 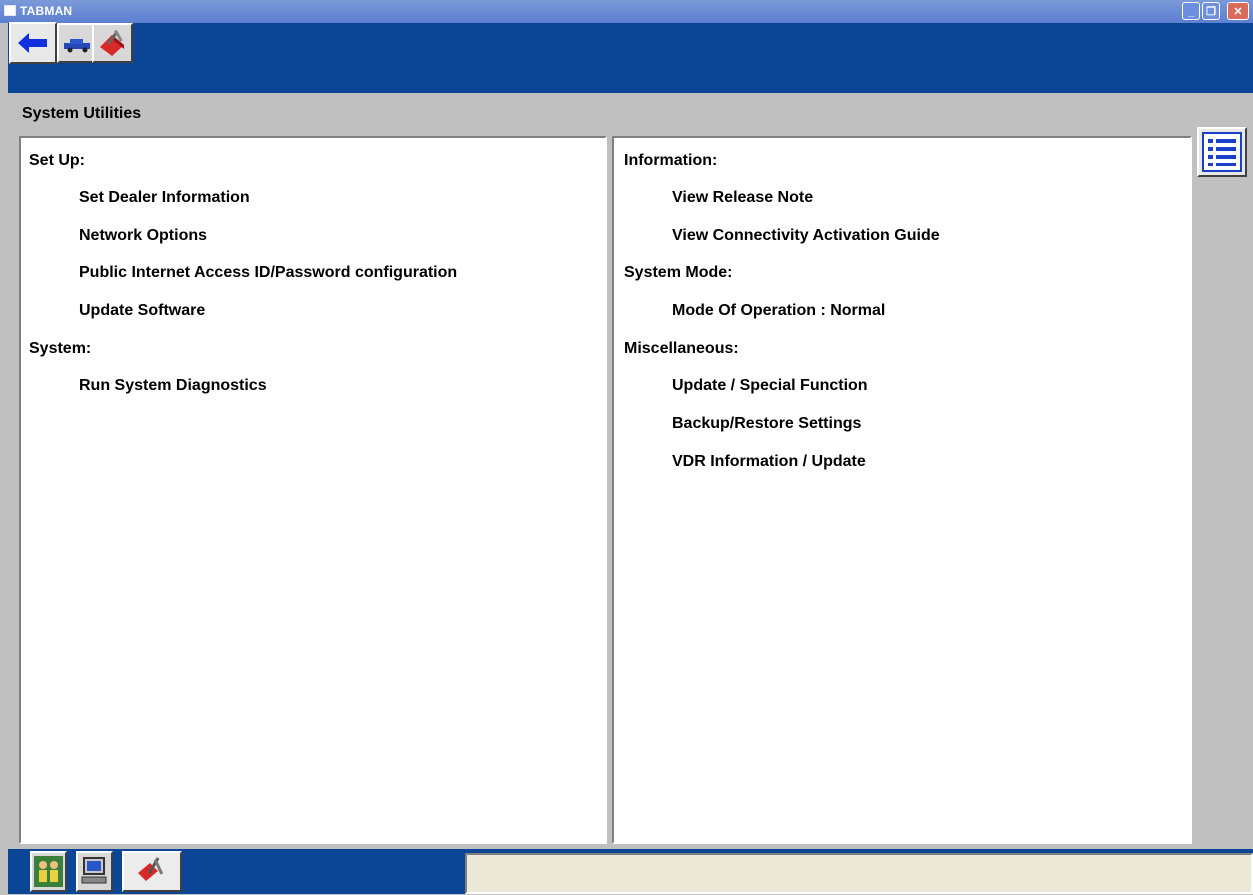 I want to click on close-button: ✕, so click(x=1238, y=11).